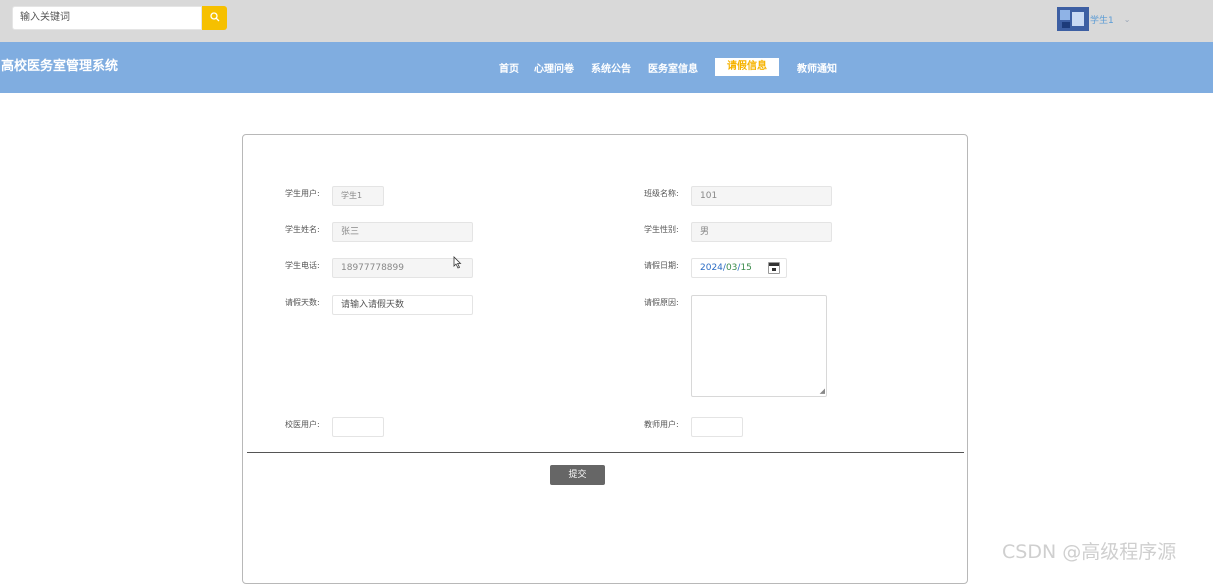  What do you see at coordinates (402, 305) in the screenshot?
I see `leave-days-input: 请输入请假天数` at bounding box center [402, 305].